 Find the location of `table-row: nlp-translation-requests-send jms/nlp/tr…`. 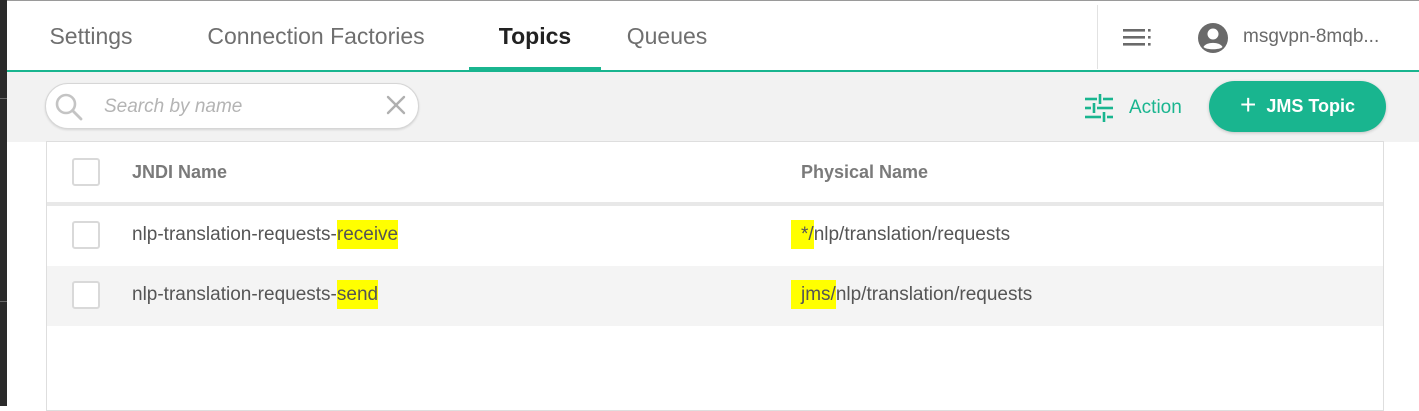

table-row: nlp-translation-requests-send jms/nlp/tr… is located at coordinates (715, 296).